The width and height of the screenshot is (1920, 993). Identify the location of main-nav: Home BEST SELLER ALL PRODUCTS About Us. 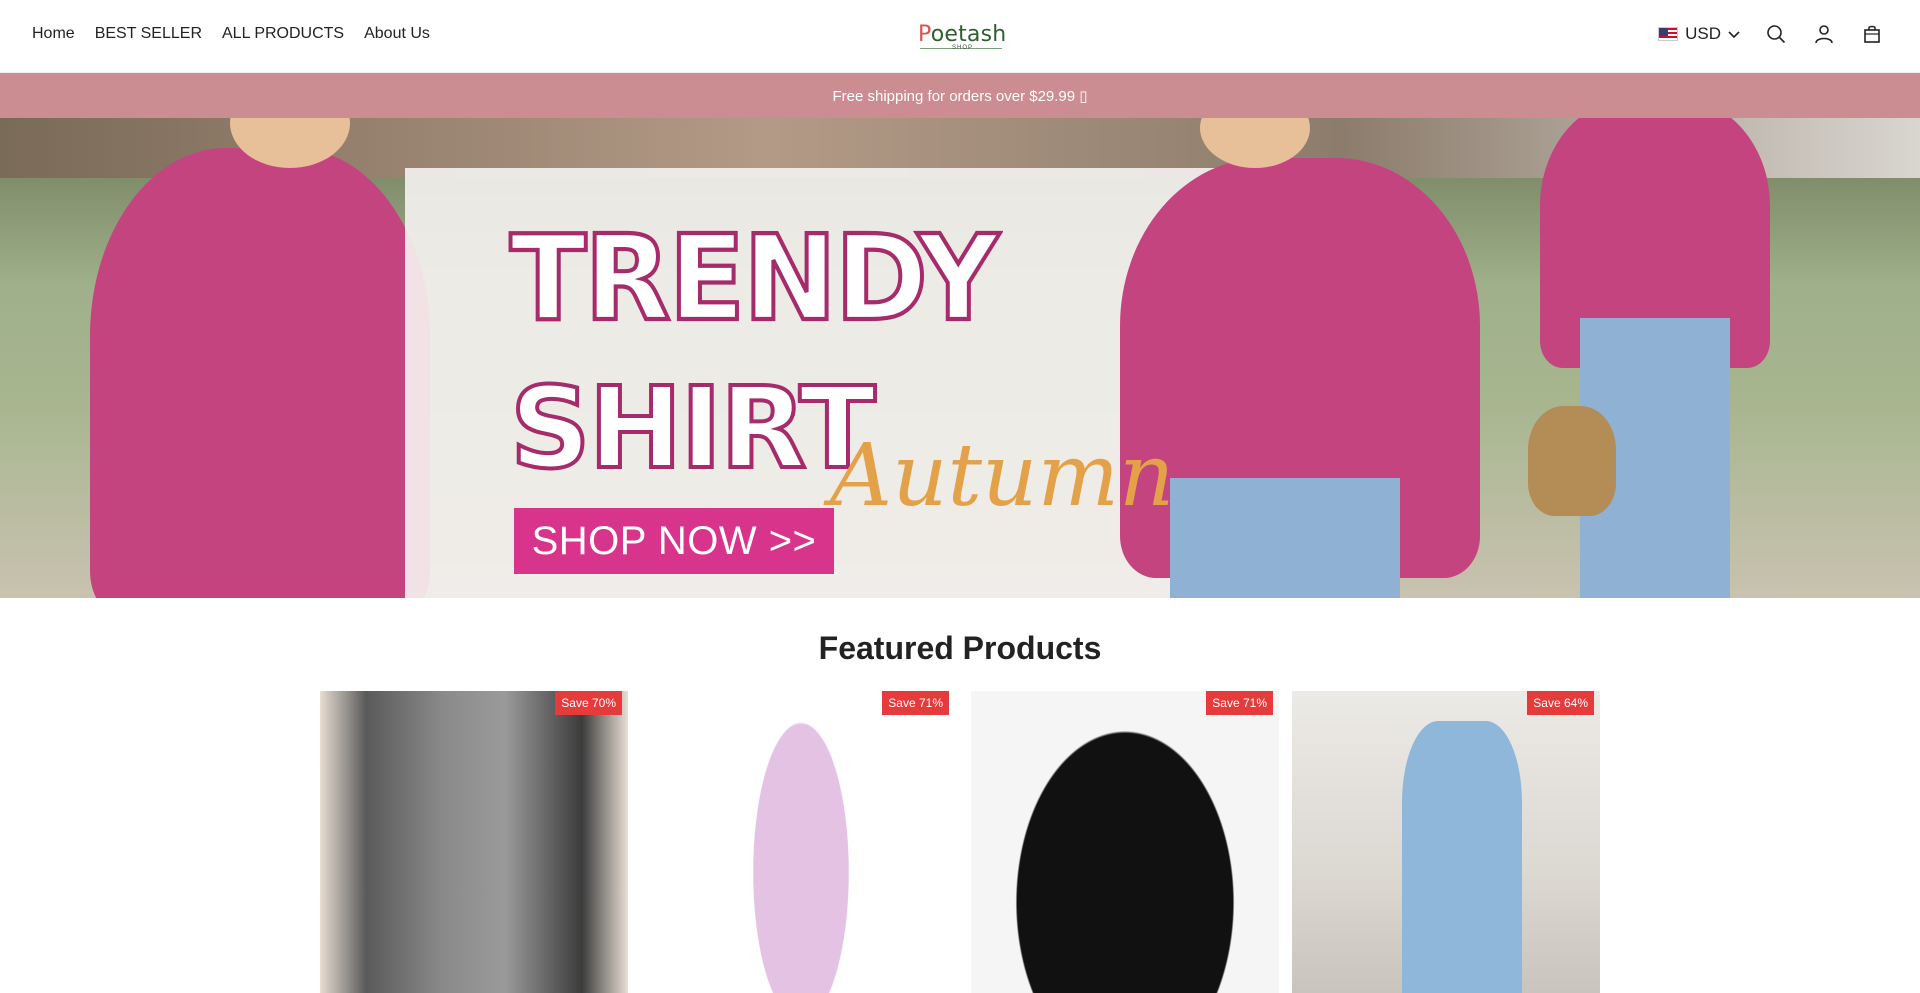
(231, 34).